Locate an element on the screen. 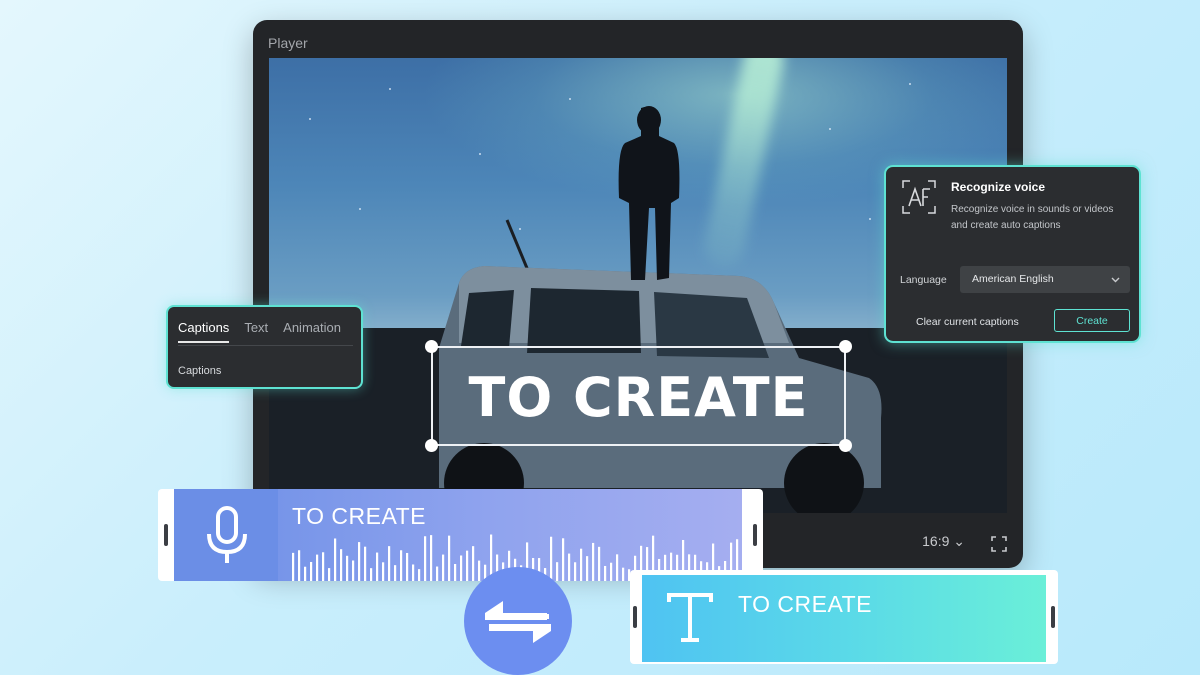 The height and width of the screenshot is (675, 1200). recognize-voice-title: Recognize voice is located at coordinates (998, 187).